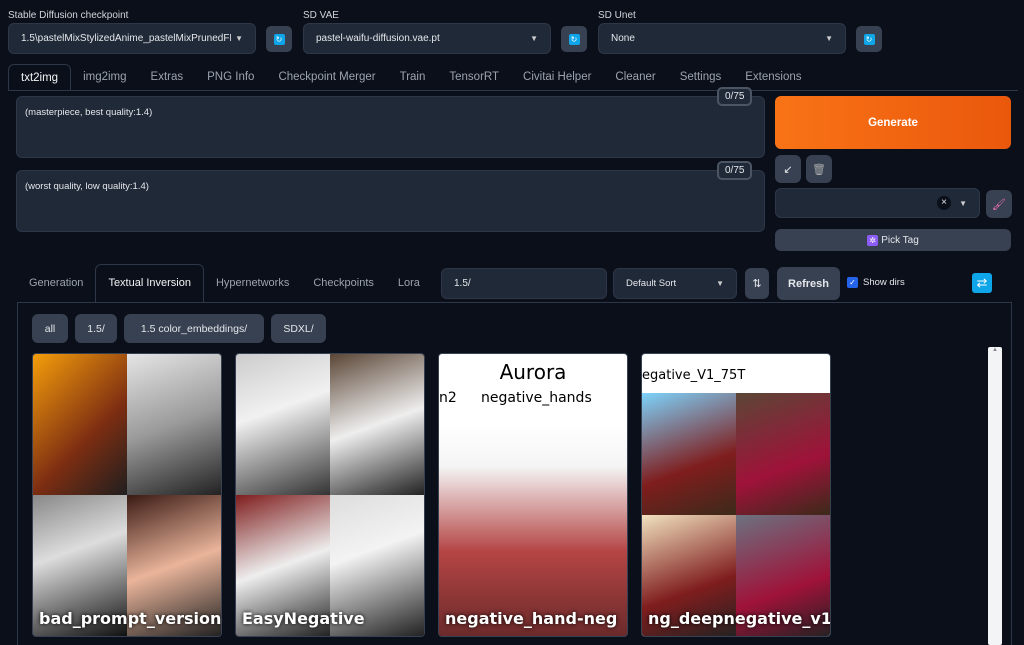 The width and height of the screenshot is (1024, 645). Describe the element at coordinates (194, 328) in the screenshot. I see `dir-button-color-embeddings: 1.5 color_embeddings/` at that location.